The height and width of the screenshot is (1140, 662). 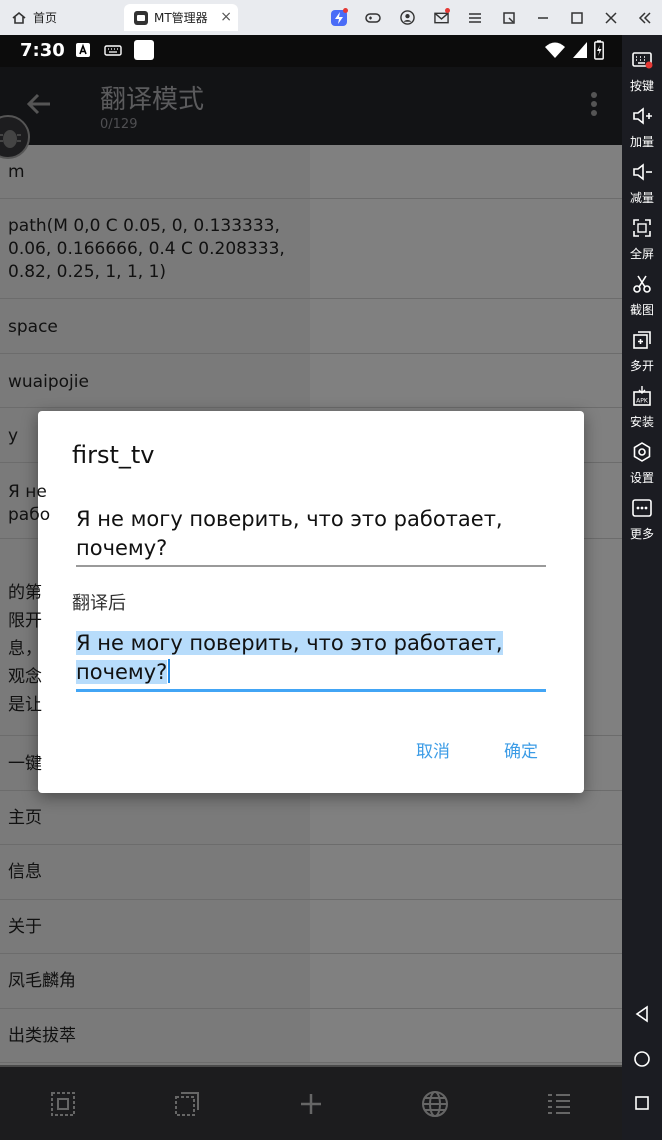 What do you see at coordinates (642, 295) in the screenshot?
I see `sidebar-item-screenshot: 截图` at bounding box center [642, 295].